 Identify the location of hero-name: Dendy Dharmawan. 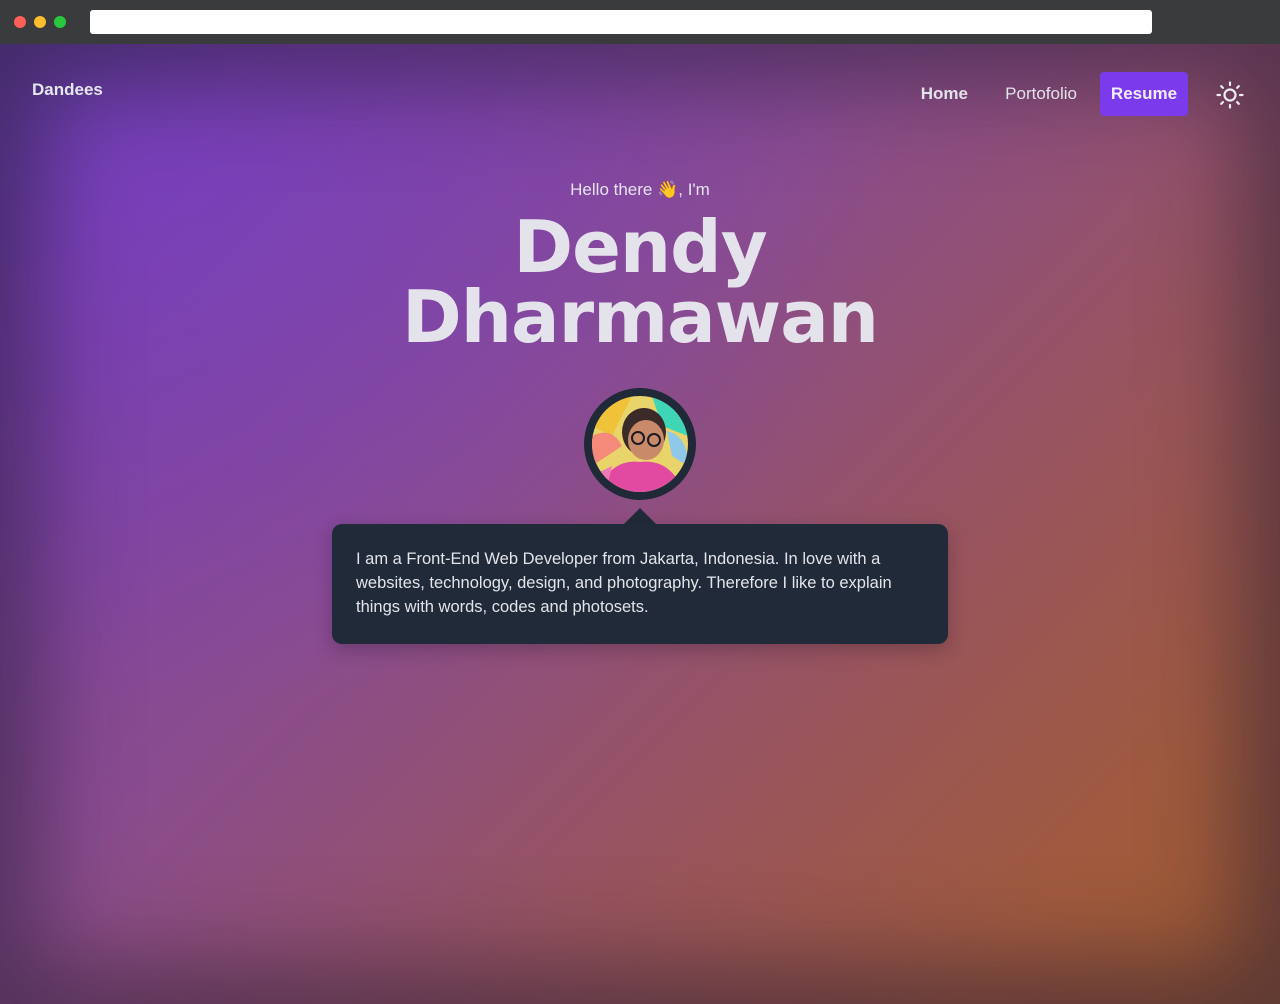
(640, 282).